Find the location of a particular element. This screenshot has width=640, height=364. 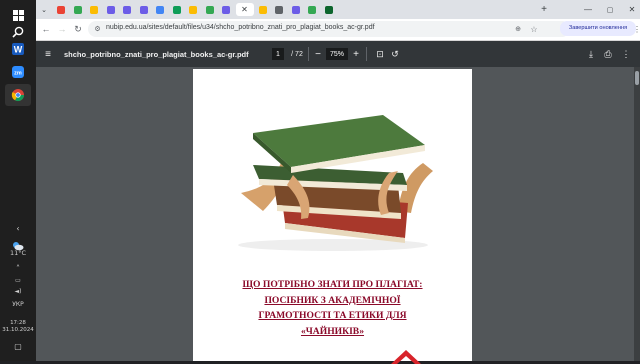

chevron-left-icon: ‹ is located at coordinates (18, 228).